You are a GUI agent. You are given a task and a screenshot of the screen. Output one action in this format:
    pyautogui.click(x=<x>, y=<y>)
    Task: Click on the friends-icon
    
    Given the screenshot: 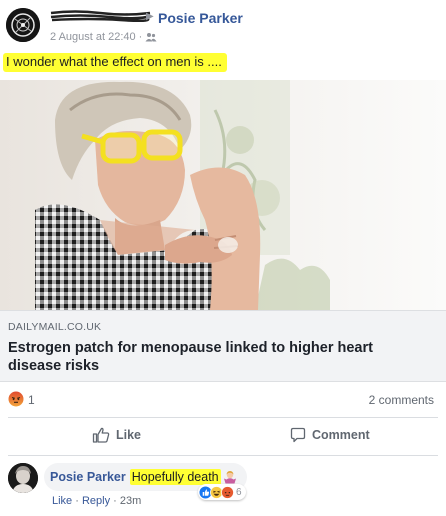 What is the action you would take?
    pyautogui.click(x=151, y=37)
    